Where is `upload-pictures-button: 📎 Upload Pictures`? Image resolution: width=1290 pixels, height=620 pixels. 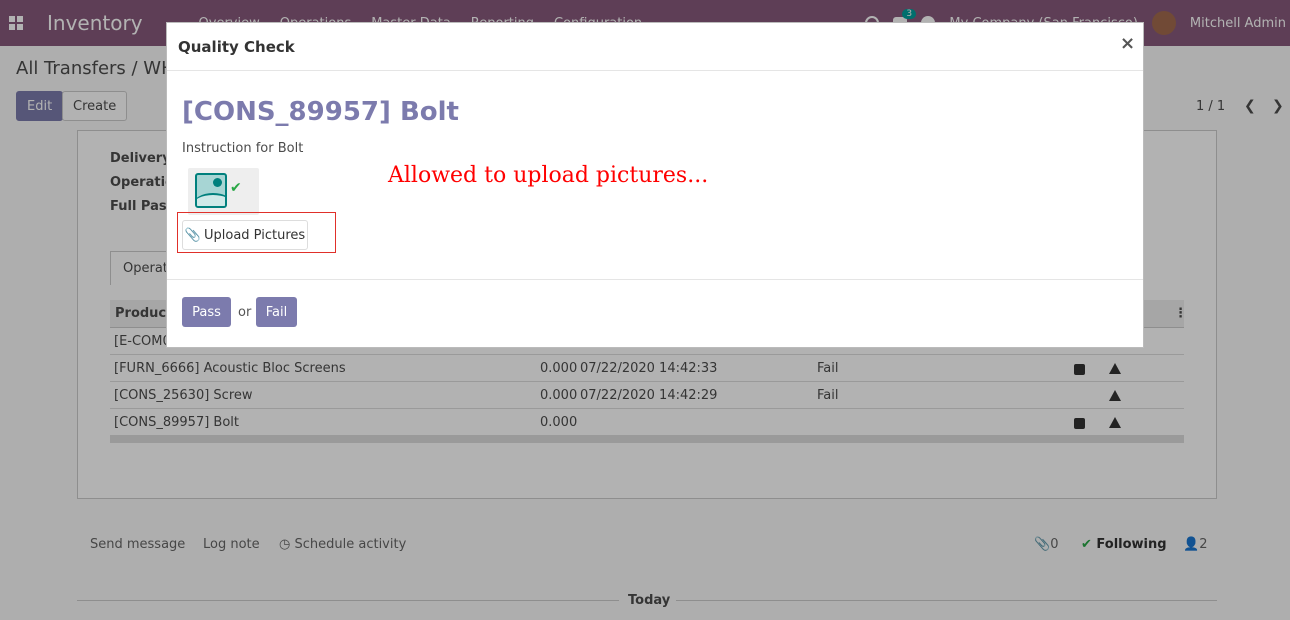 upload-pictures-button: 📎 Upload Pictures is located at coordinates (245, 235).